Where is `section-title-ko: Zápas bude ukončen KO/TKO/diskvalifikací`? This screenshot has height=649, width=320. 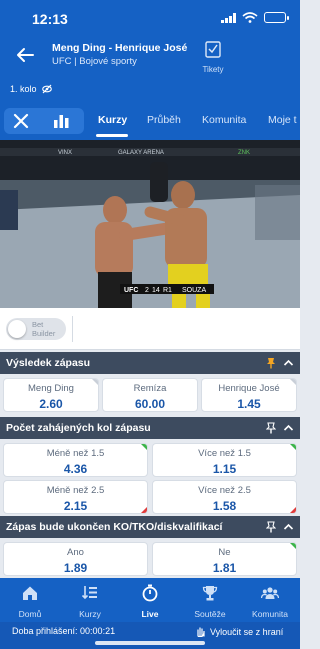 section-title-ko: Zápas bude ukončen KO/TKO/diskvalifikací is located at coordinates (114, 527).